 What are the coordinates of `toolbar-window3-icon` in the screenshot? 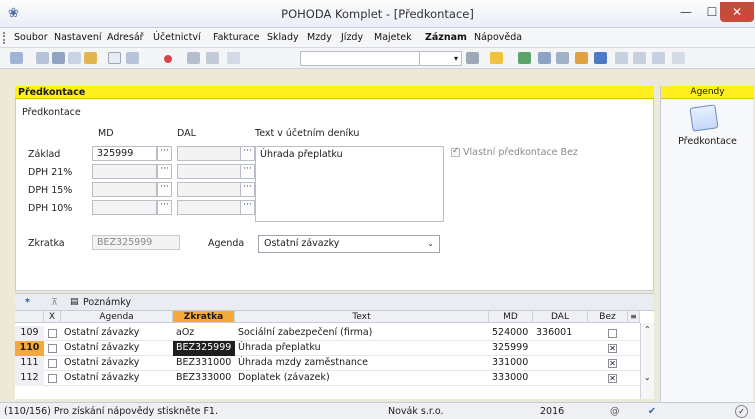 It's located at (658, 58).